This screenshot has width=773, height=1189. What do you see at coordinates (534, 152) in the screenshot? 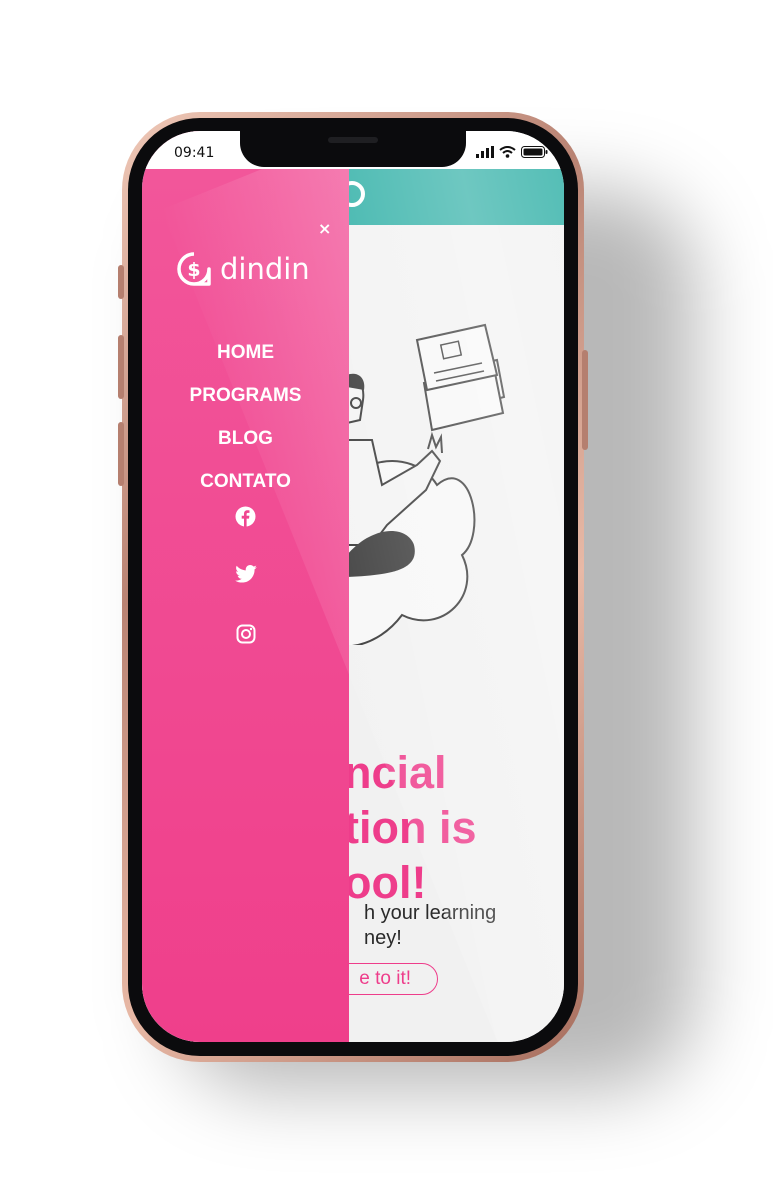
I see `battery-icon` at bounding box center [534, 152].